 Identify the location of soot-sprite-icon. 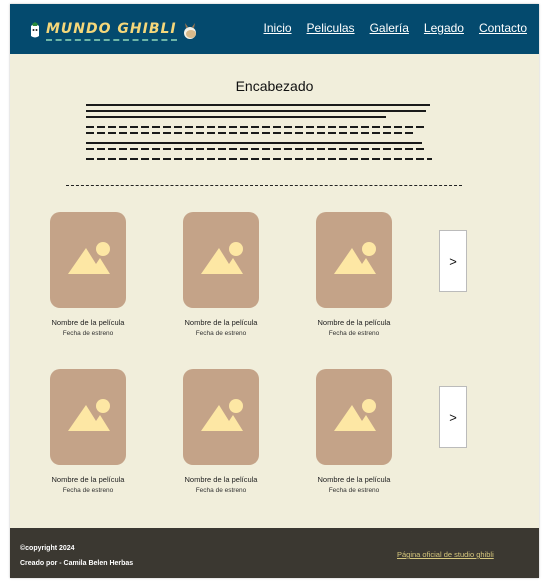
(35, 30).